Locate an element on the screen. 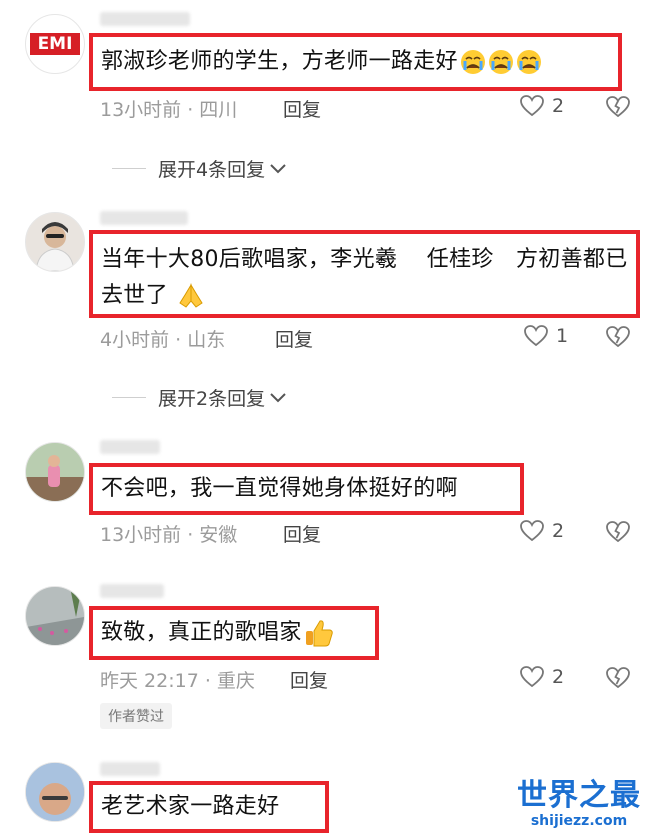  expand-replies-button: 展开4条回复 is located at coordinates (199, 168).